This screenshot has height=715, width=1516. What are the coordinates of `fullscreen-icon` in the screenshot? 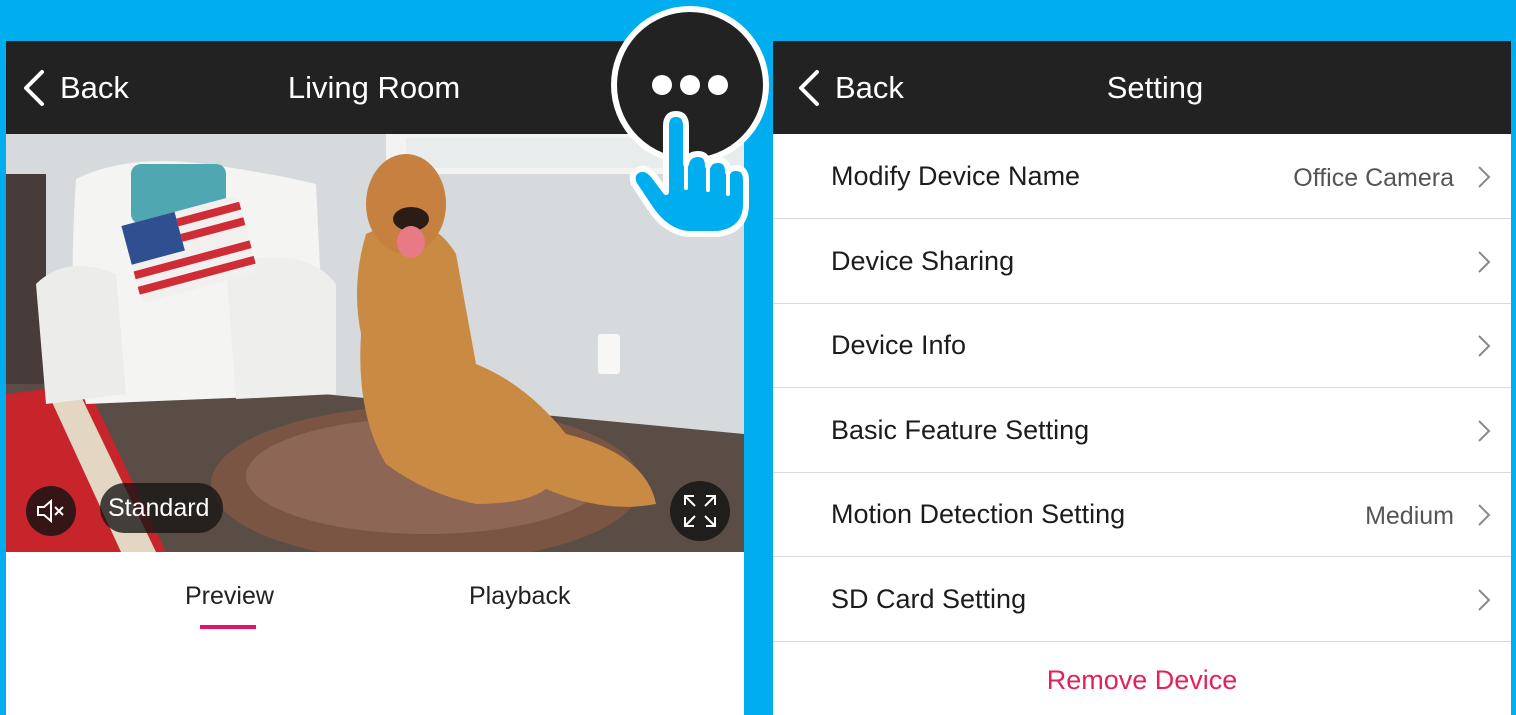 It's located at (700, 511).